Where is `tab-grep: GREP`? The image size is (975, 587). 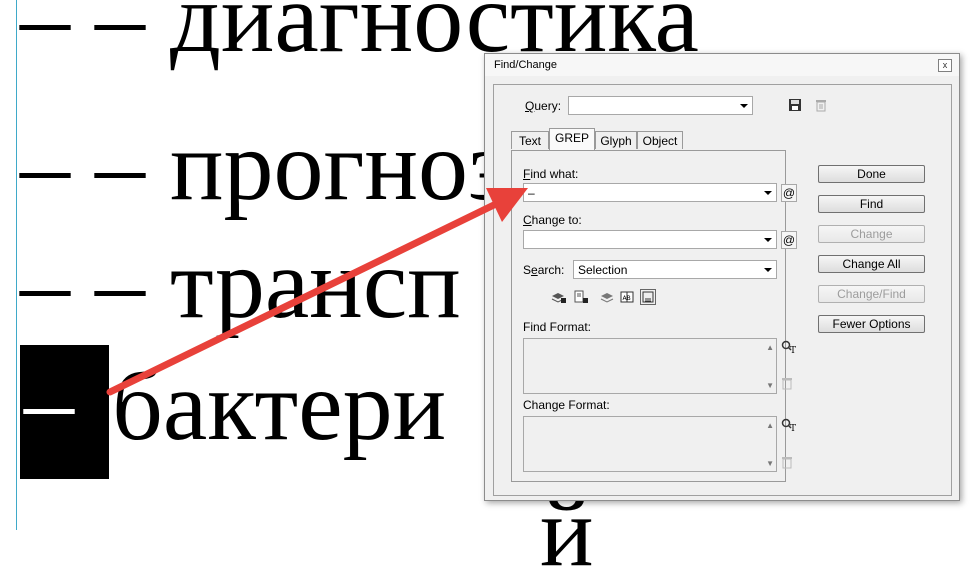
tab-grep: GREP is located at coordinates (572, 139).